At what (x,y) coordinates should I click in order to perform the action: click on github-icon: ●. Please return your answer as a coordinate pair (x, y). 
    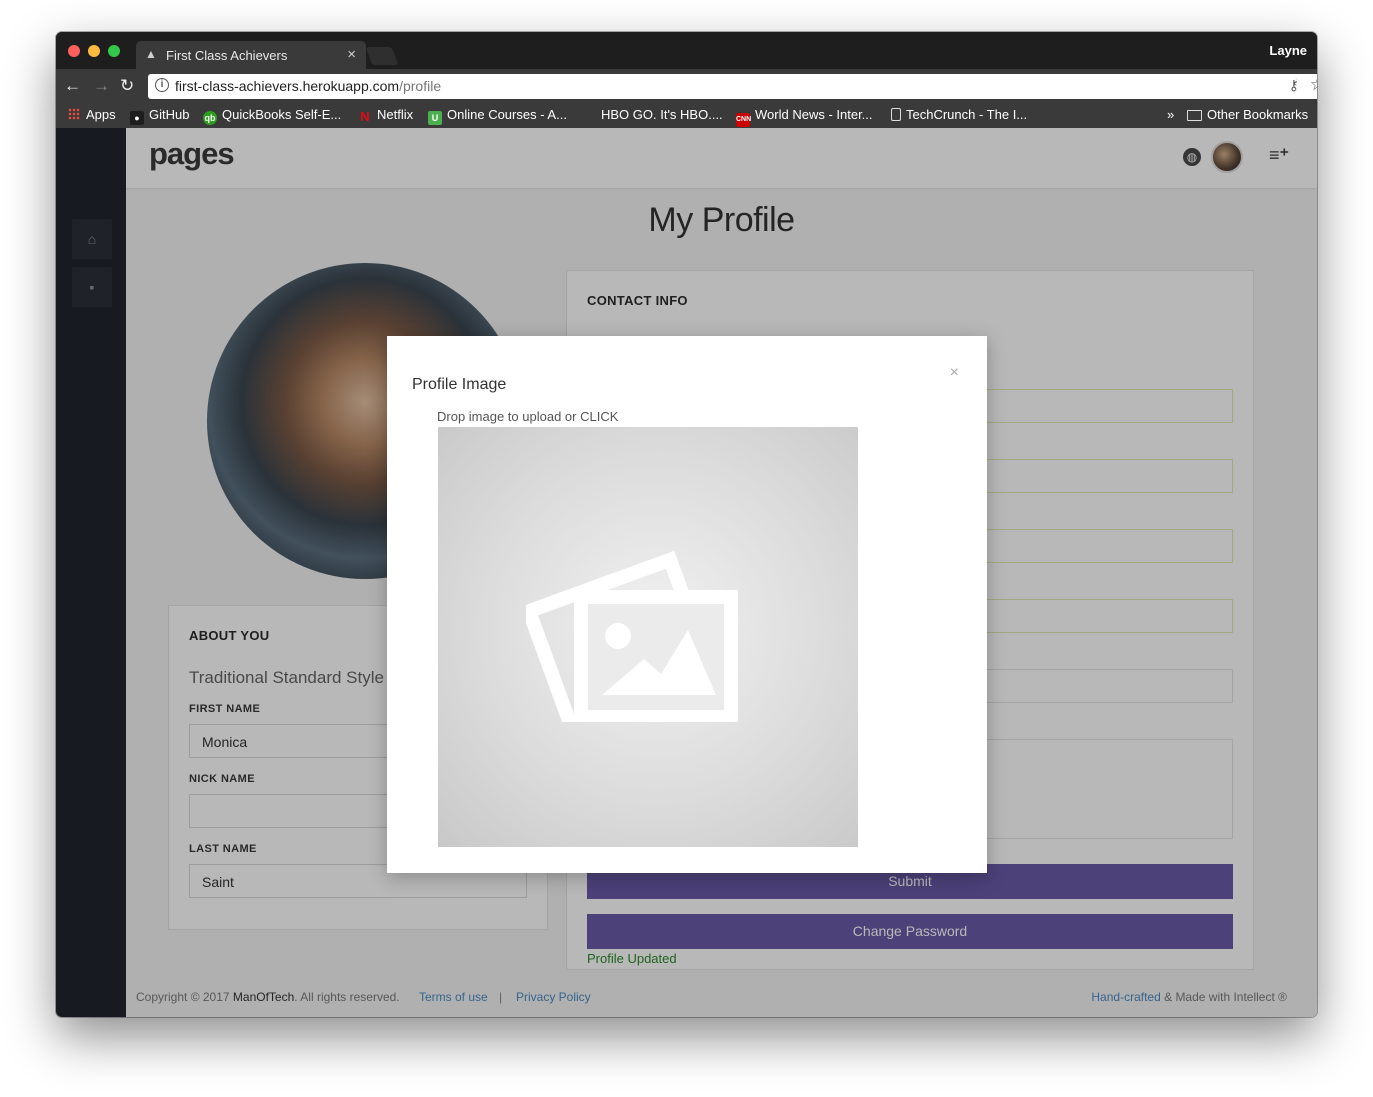
    Looking at the image, I should click on (137, 118).